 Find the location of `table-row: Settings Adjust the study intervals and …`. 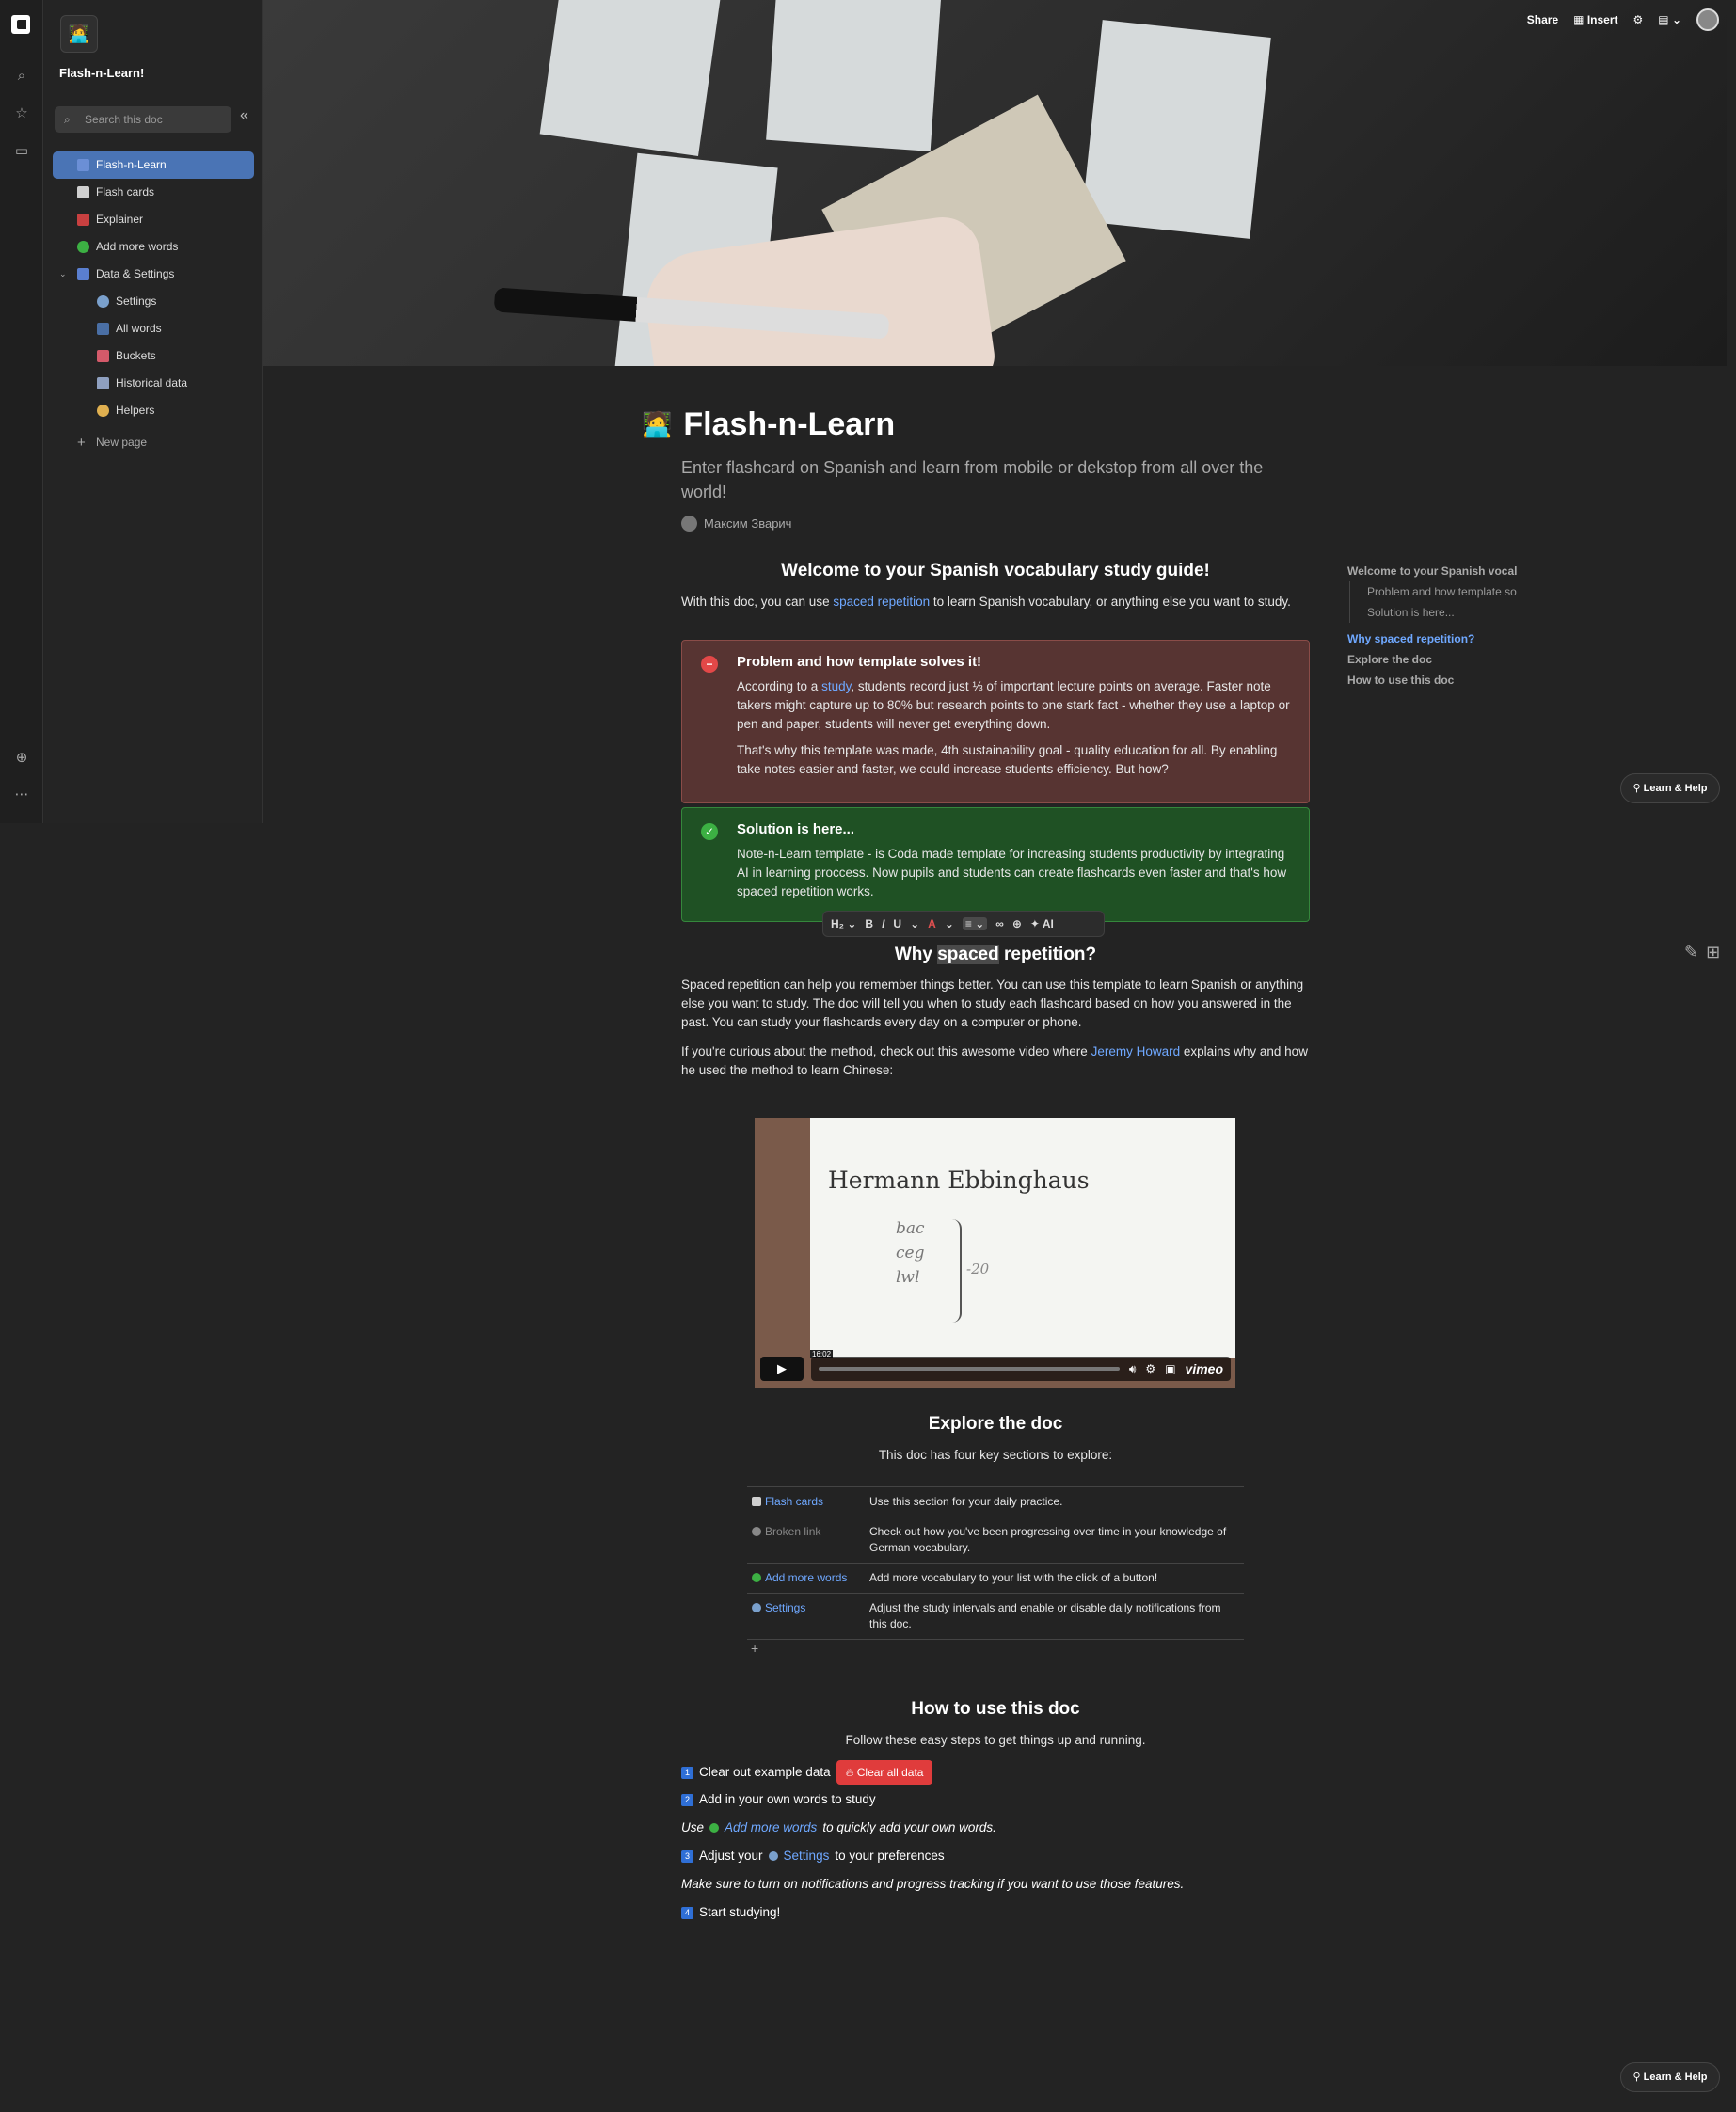

table-row: Settings Adjust the study intervals and … is located at coordinates (995, 1616).